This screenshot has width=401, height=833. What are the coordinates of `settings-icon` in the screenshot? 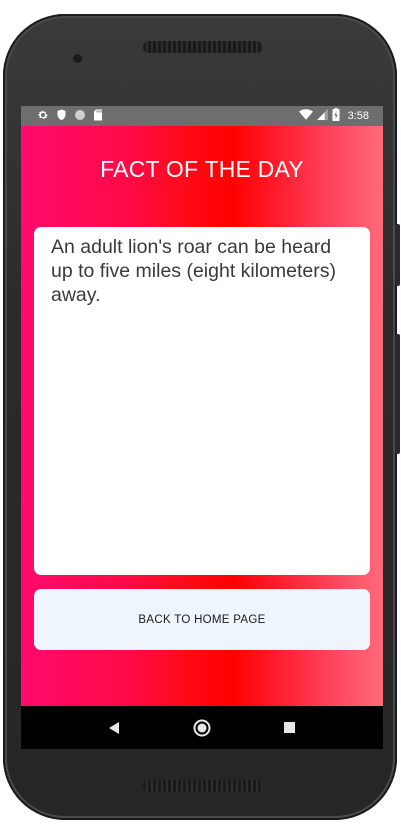 It's located at (43, 116).